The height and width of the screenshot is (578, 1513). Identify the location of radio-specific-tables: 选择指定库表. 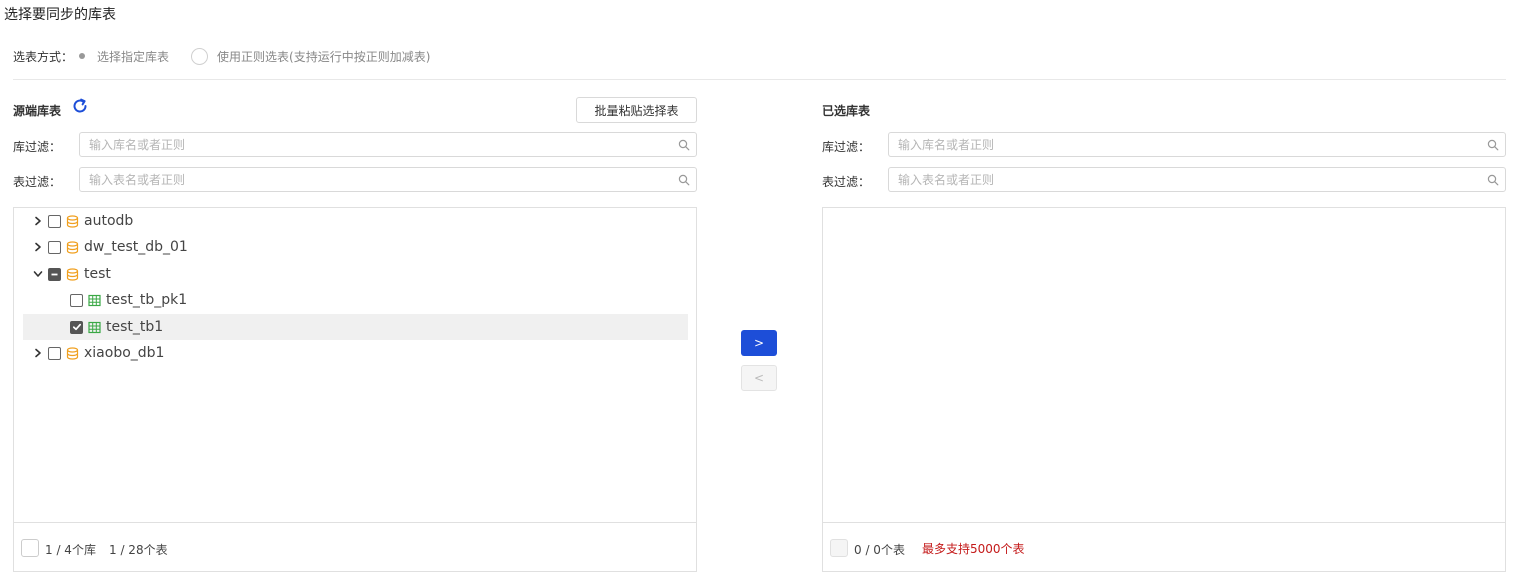
(124, 56).